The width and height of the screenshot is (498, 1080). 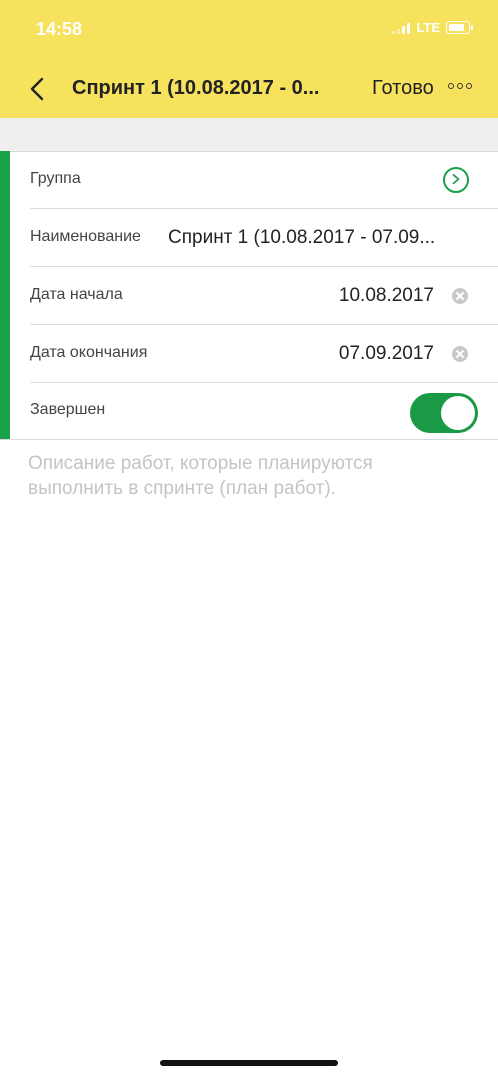 What do you see at coordinates (403, 88) in the screenshot?
I see `done-button: Готово` at bounding box center [403, 88].